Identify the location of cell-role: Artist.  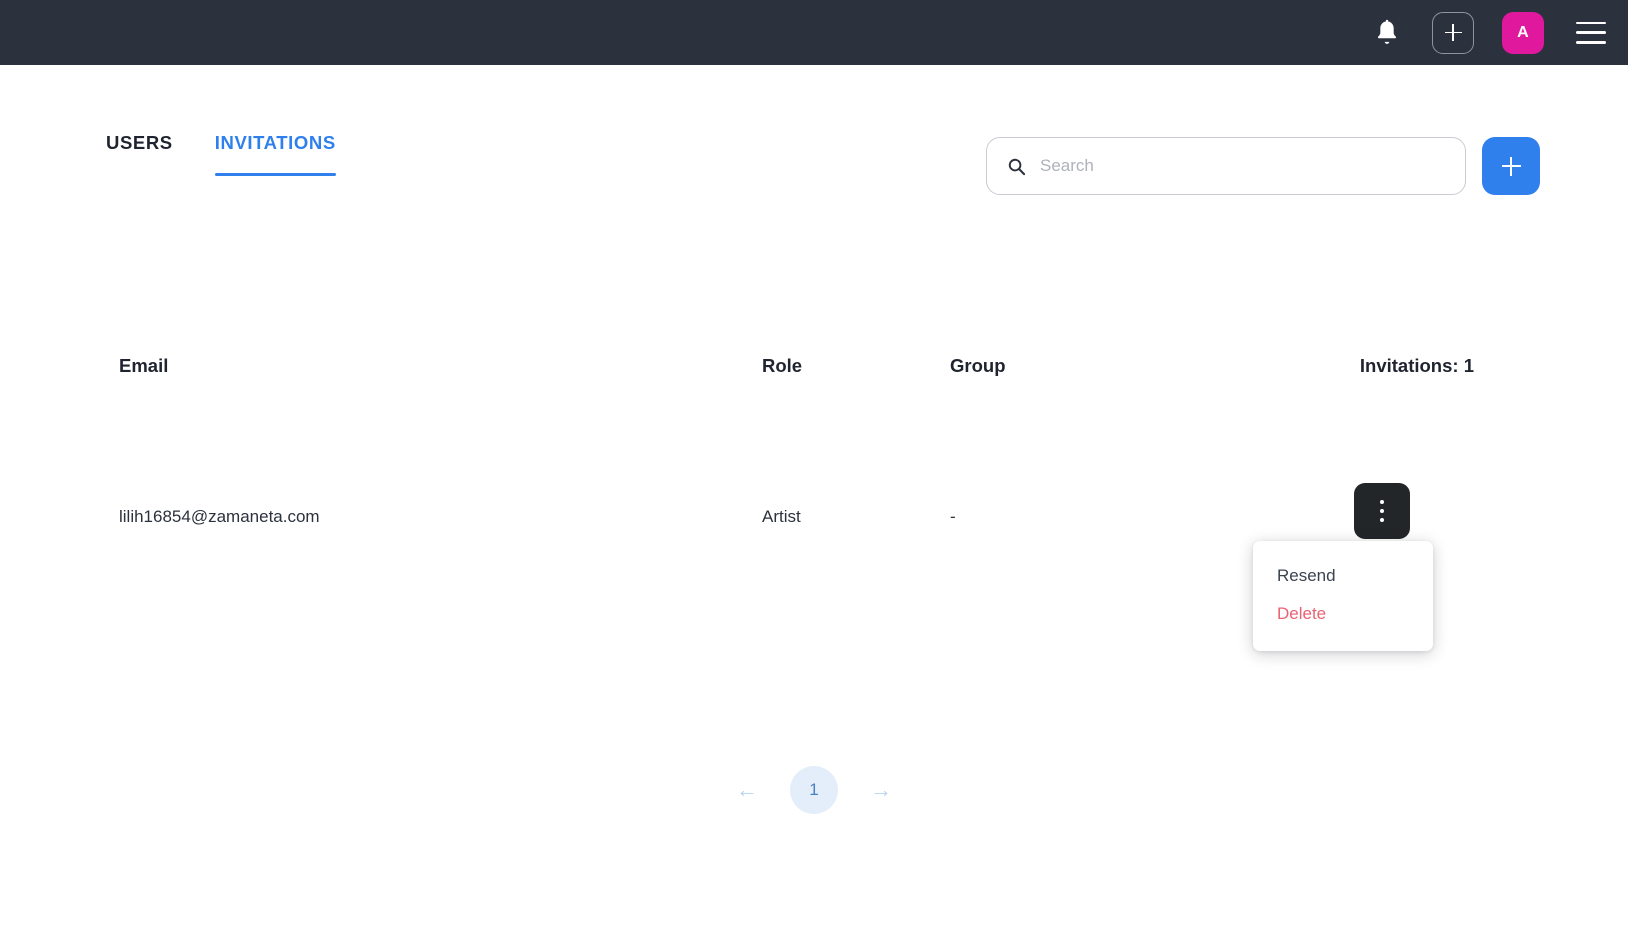
(781, 516).